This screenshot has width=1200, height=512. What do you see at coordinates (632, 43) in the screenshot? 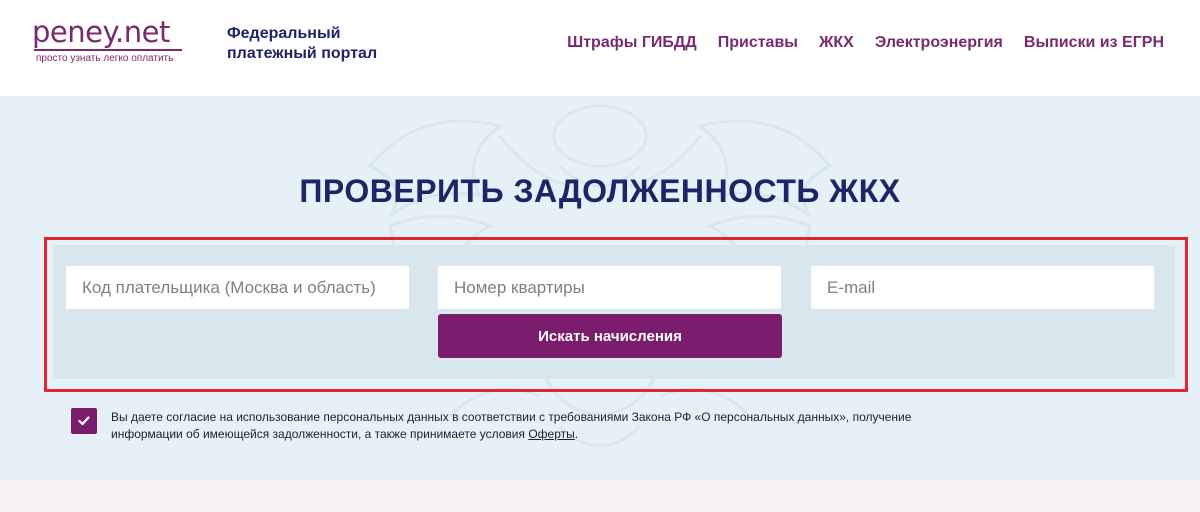
I see `nav-item-gibdd-fines: Штрафы ГИБДД` at bounding box center [632, 43].